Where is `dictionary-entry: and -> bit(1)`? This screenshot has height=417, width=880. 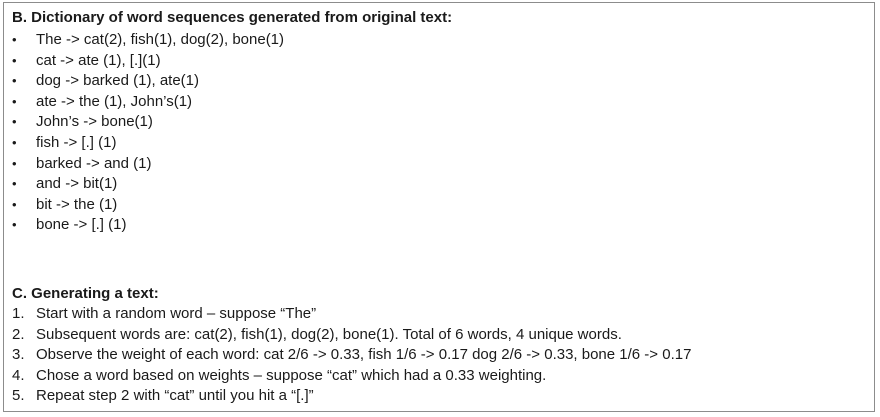
dictionary-entry: and -> bit(1) is located at coordinates (77, 184).